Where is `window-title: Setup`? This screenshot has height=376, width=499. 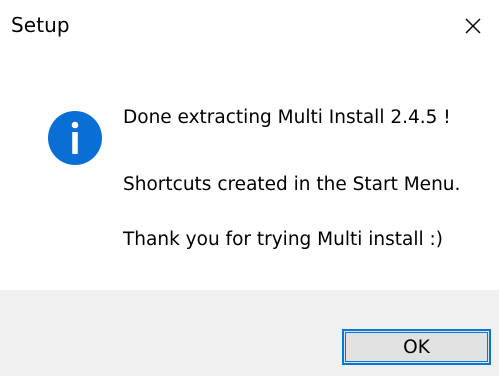 window-title: Setup is located at coordinates (40, 25).